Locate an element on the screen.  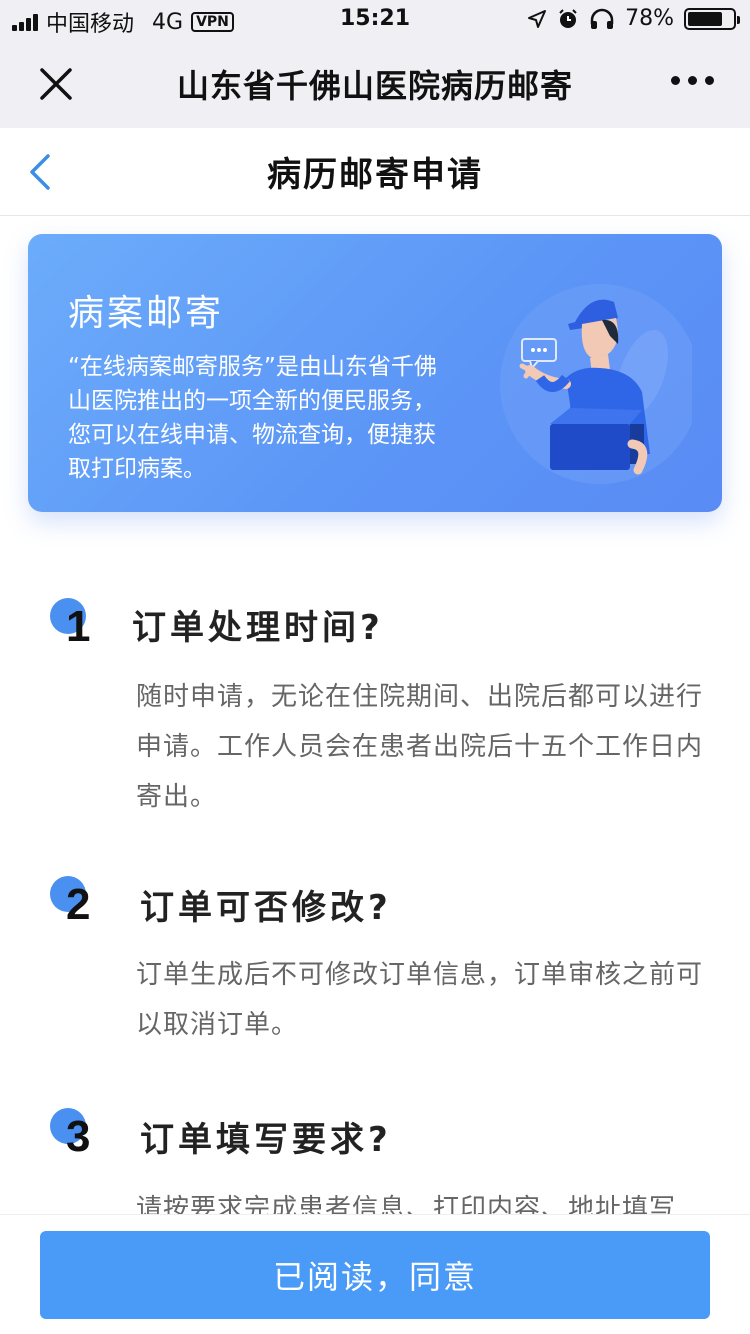
faq-number-badge: 3 is located at coordinates (80, 1138).